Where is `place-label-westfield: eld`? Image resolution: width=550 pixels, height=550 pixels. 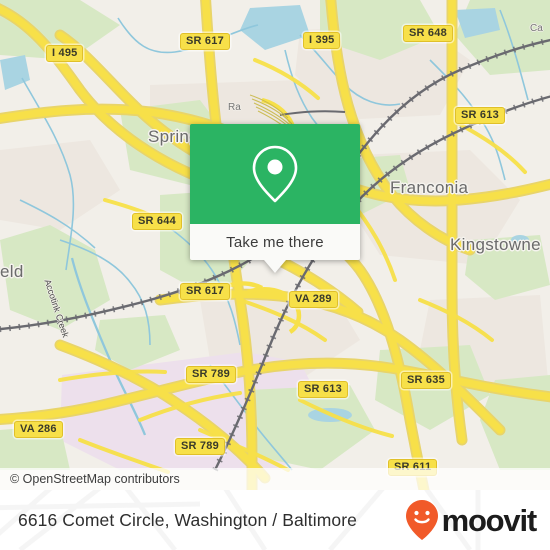
place-label-westfield: eld is located at coordinates (12, 271).